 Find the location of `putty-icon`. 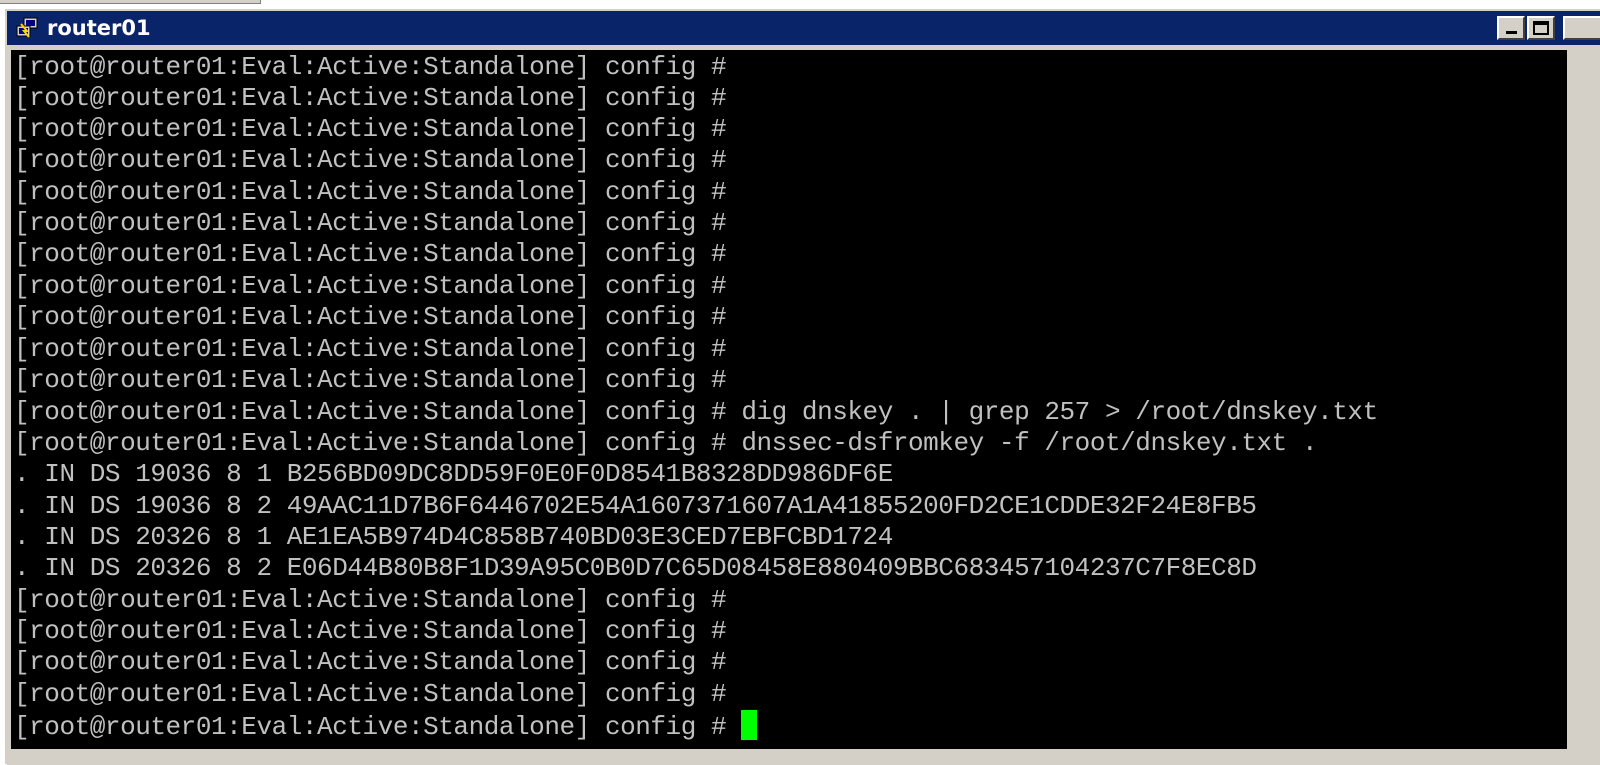

putty-icon is located at coordinates (27, 28).